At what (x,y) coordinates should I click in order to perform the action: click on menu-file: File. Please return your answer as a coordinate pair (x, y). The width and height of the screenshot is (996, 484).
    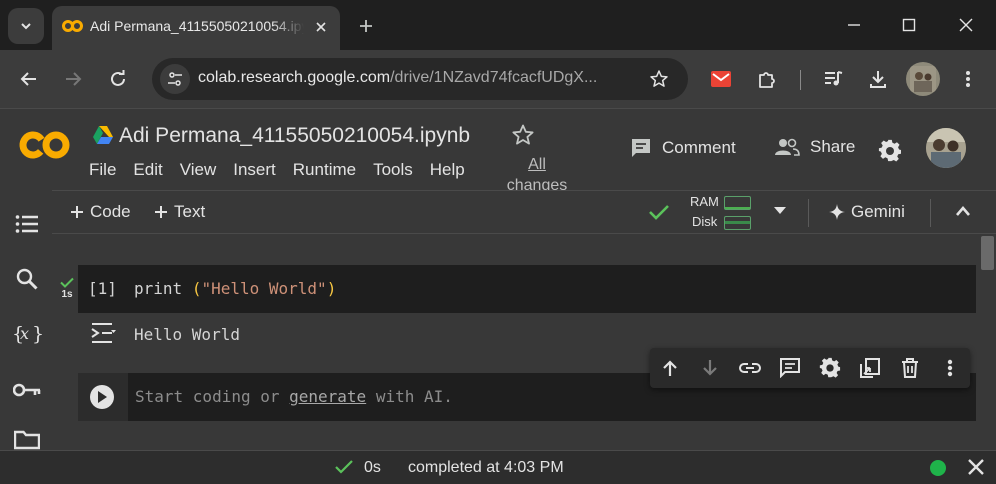
    Looking at the image, I should click on (102, 170).